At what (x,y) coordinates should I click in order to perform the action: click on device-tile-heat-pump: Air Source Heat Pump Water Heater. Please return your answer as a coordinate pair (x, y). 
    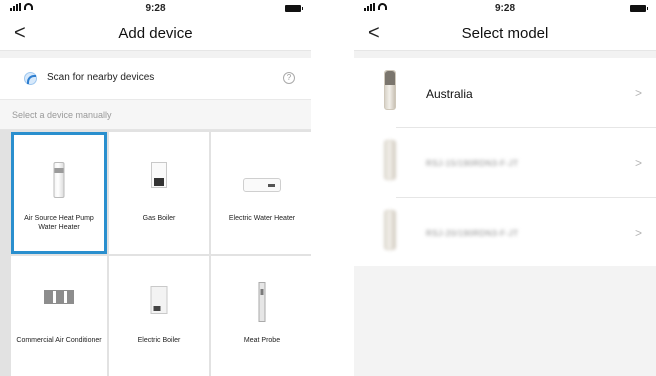
    Looking at the image, I should click on (59, 193).